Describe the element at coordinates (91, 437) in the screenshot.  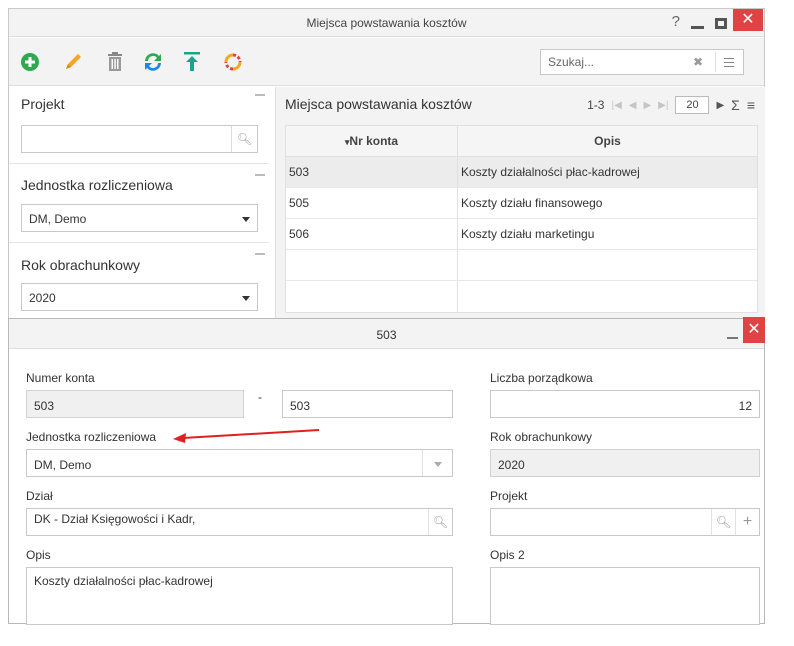
I see `jednostka-label: Jednostka rozliczeniowa` at that location.